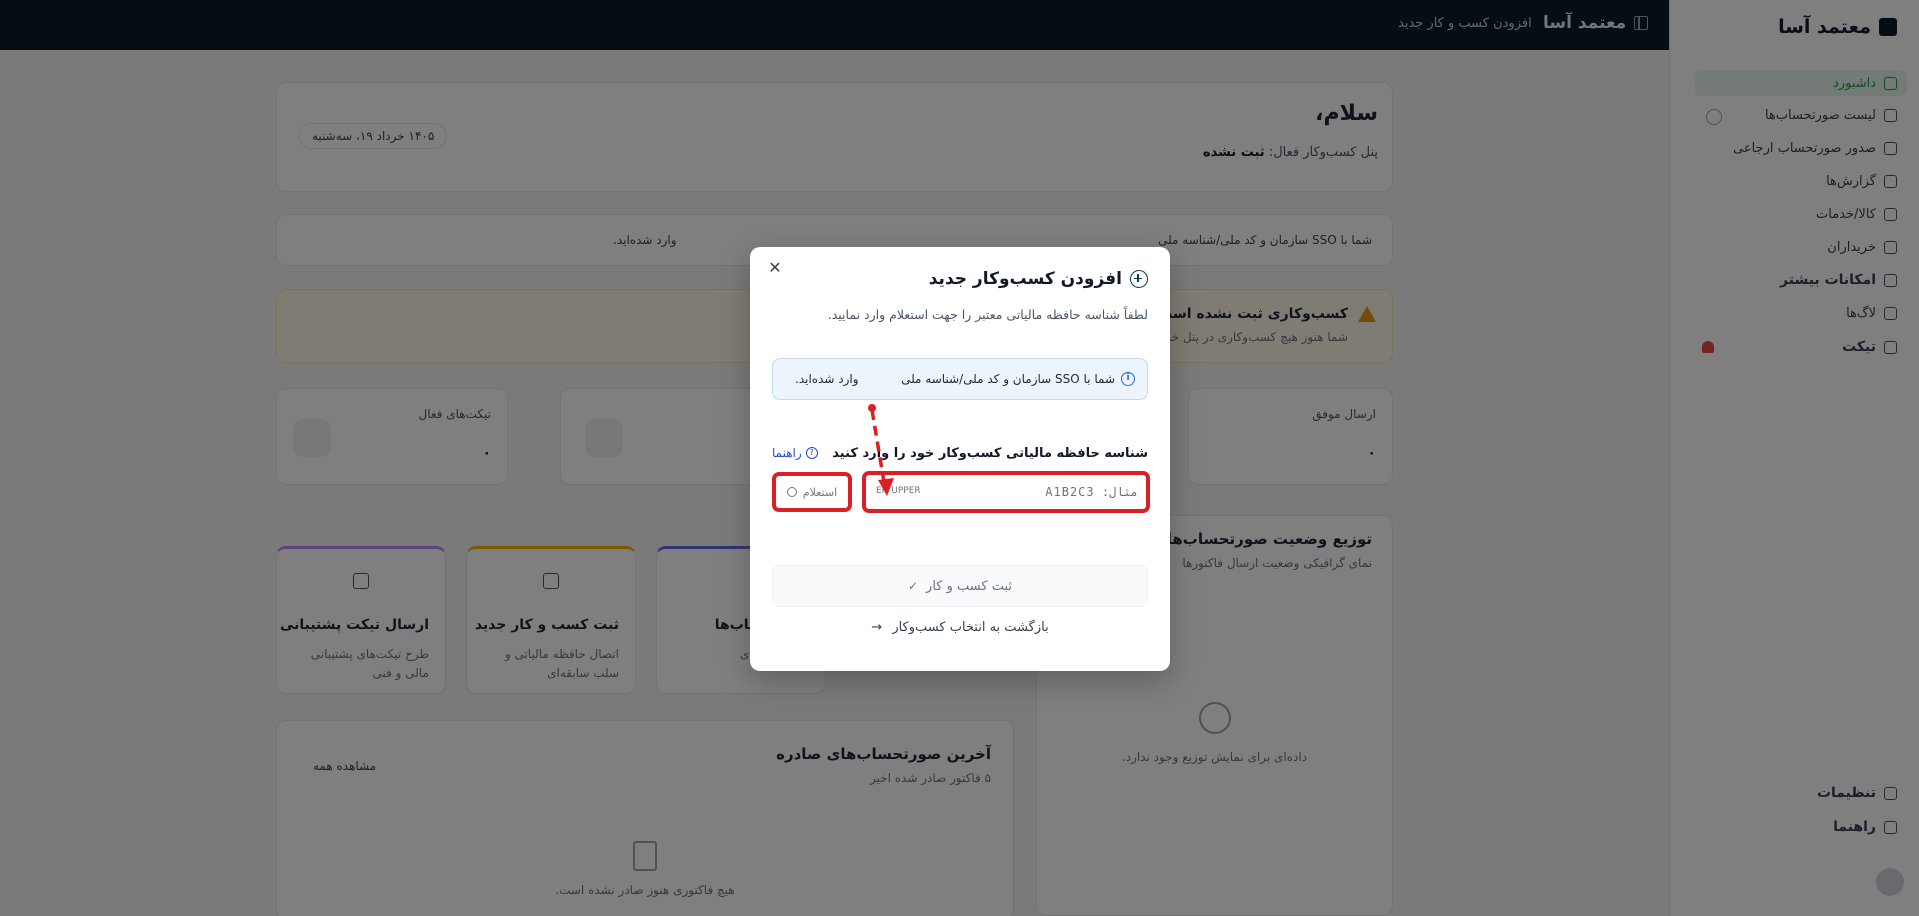 Image resolution: width=1919 pixels, height=916 pixels. Describe the element at coordinates (970, 627) in the screenshot. I see `back-label: بازگشت به انتخاب کسب‌وکار` at that location.